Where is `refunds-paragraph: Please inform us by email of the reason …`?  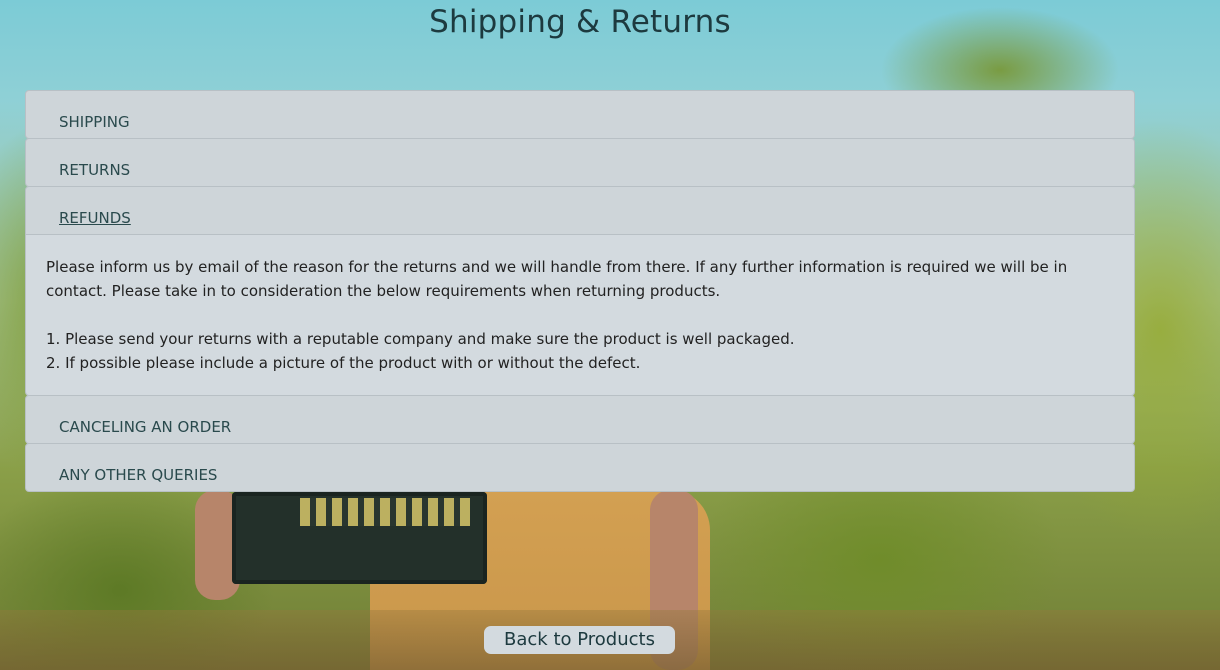
refunds-paragraph: Please inform us by email of the reason … is located at coordinates (557, 279).